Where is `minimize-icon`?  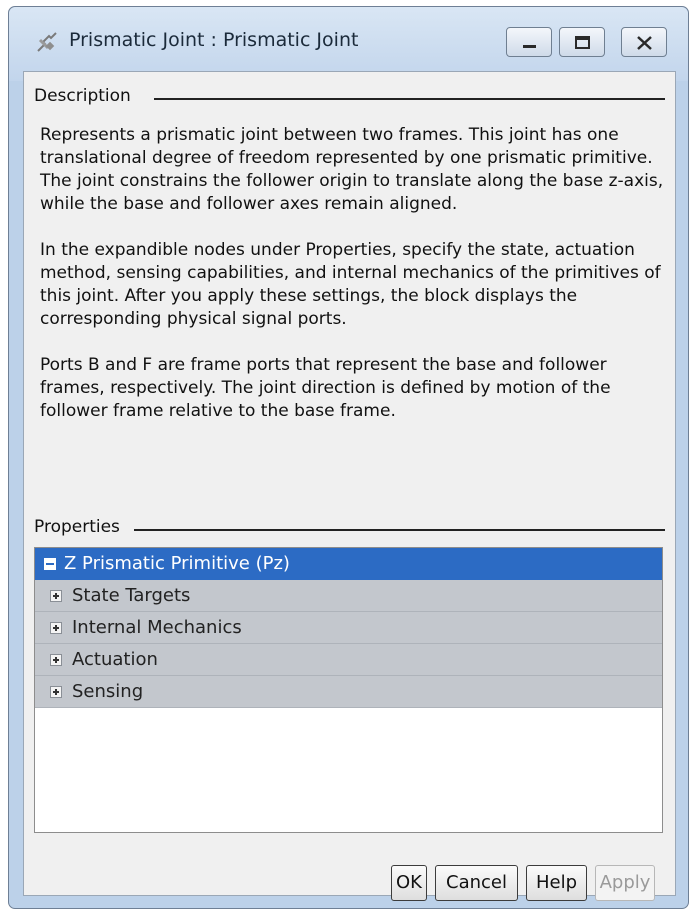 minimize-icon is located at coordinates (529, 46).